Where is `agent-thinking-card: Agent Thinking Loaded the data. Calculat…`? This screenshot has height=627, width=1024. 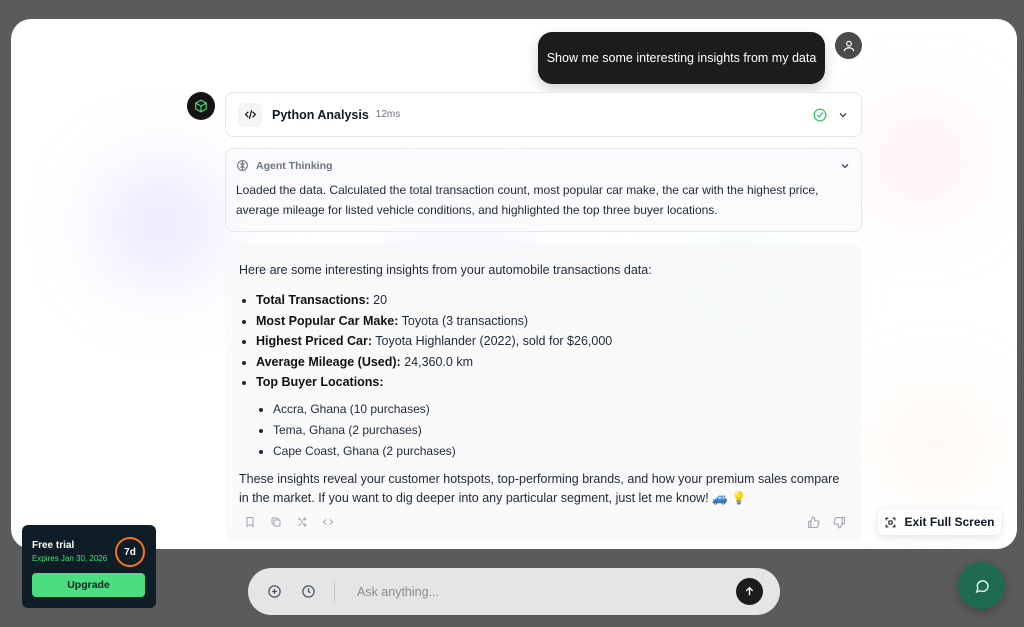 agent-thinking-card: Agent Thinking Loaded the data. Calculat… is located at coordinates (543, 190).